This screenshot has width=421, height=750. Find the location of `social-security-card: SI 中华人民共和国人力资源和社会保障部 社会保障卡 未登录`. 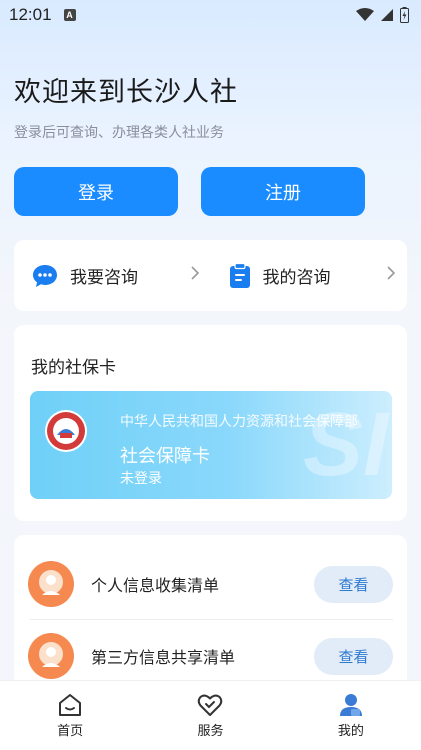

social-security-card: SI 中华人民共和国人力资源和社会保障部 社会保障卡 未登录 is located at coordinates (211, 445).